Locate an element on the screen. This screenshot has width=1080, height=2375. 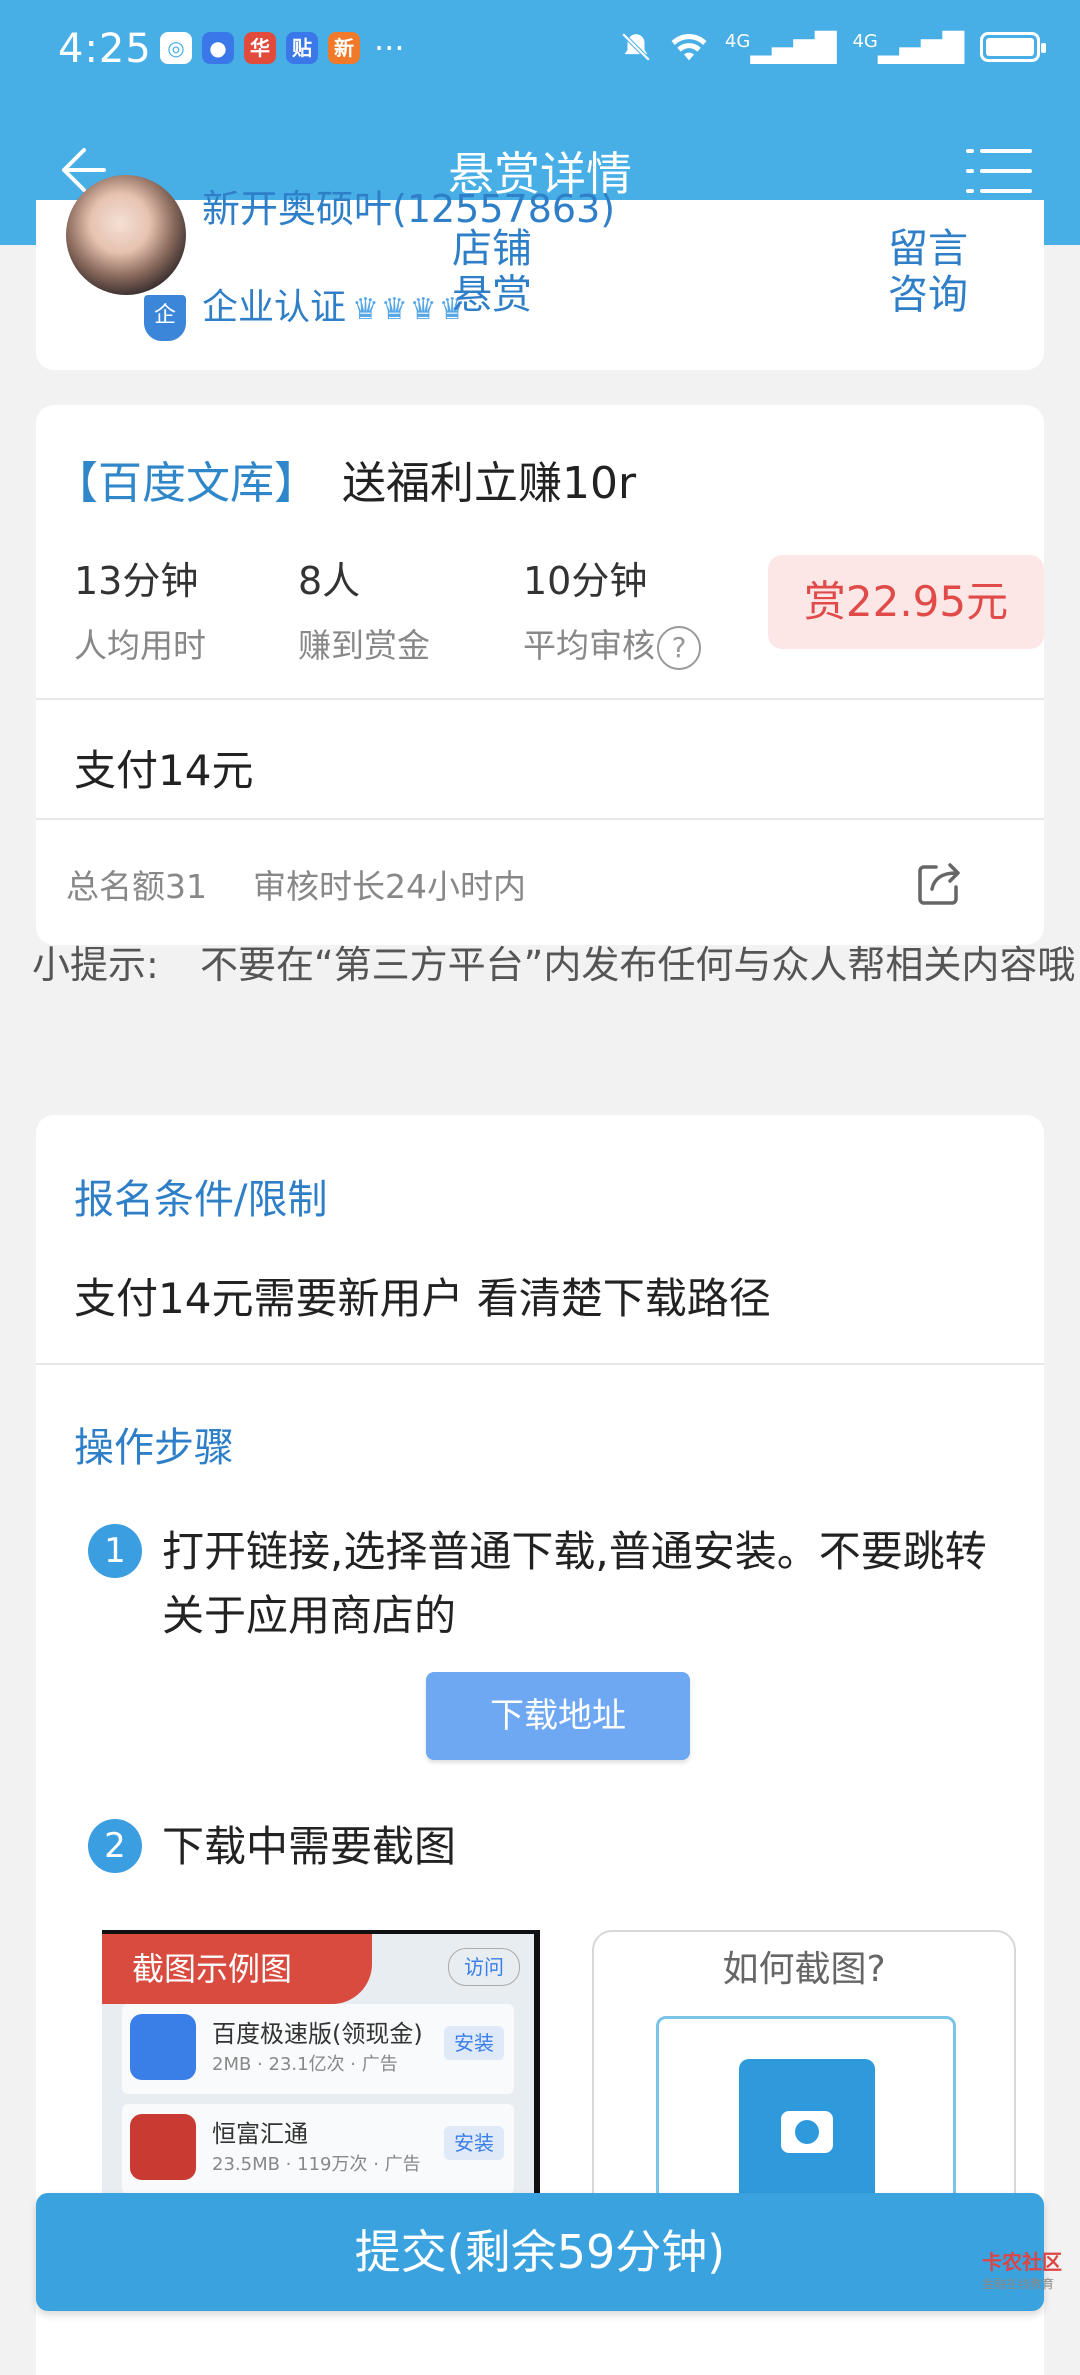
message-consult-button: 留言 咨询 is located at coordinates (928, 272).